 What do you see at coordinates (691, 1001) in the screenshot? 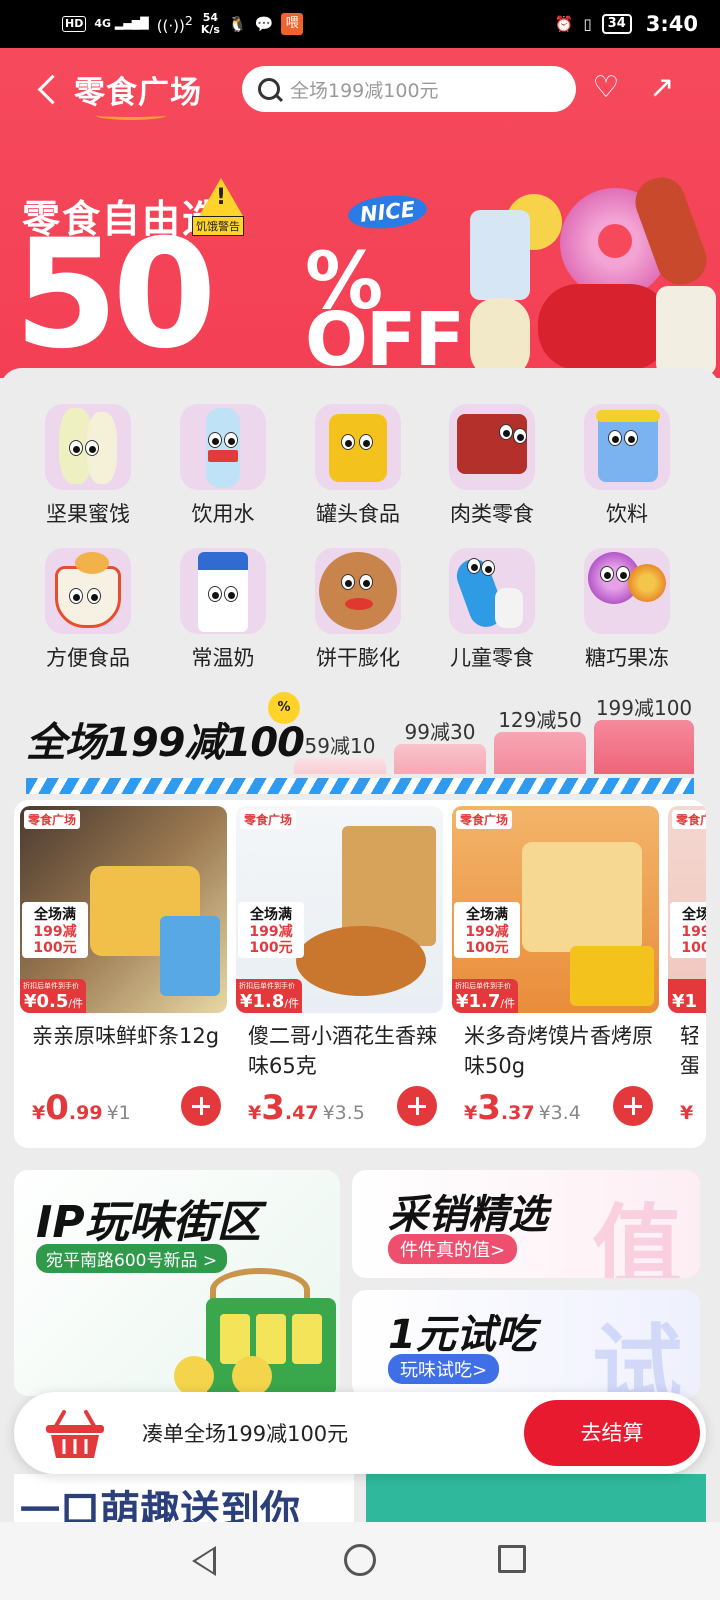
I see `tag-price: 1` at bounding box center [691, 1001].